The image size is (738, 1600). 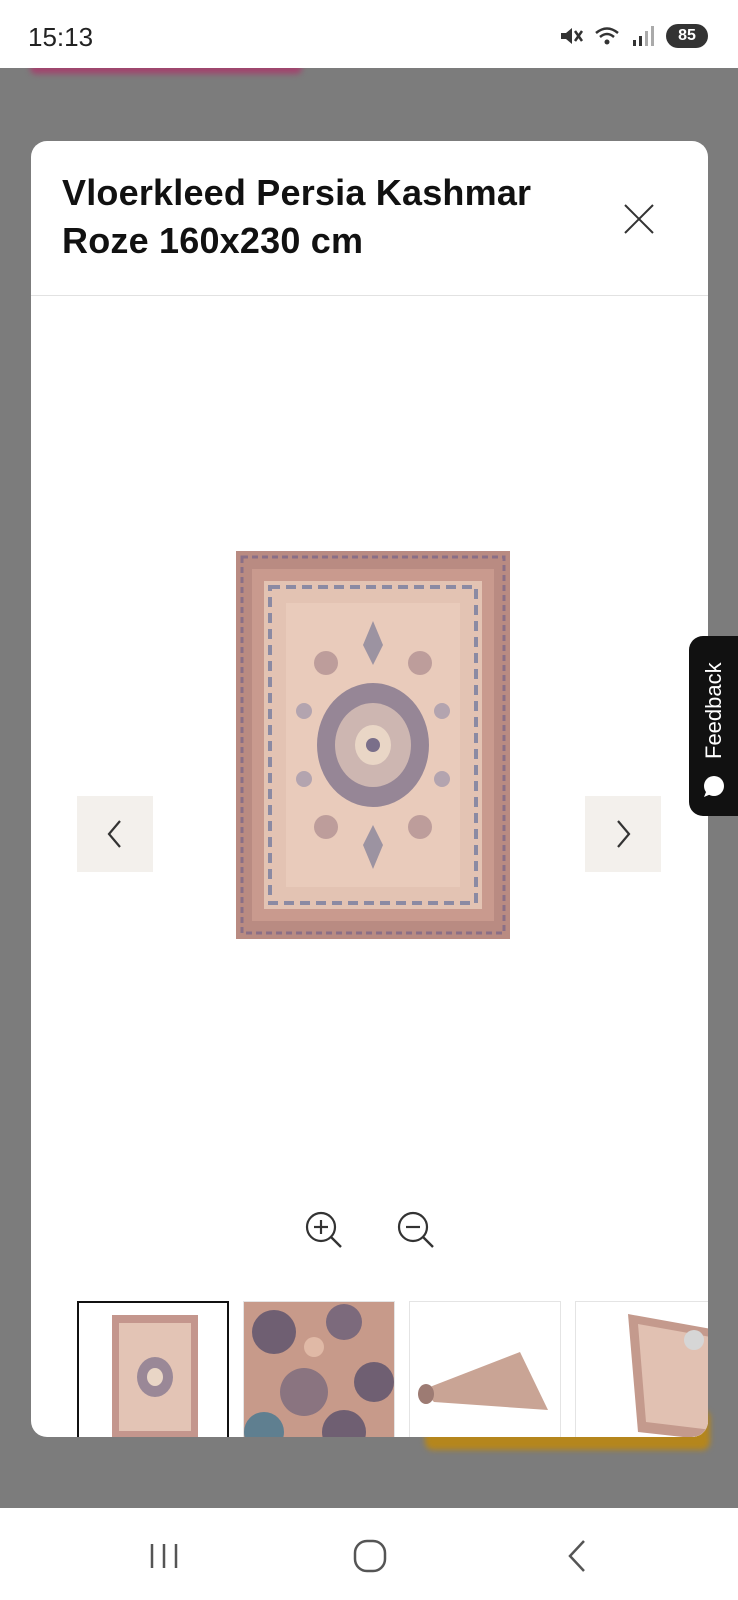 I want to click on zoom-in-icon, so click(x=324, y=1230).